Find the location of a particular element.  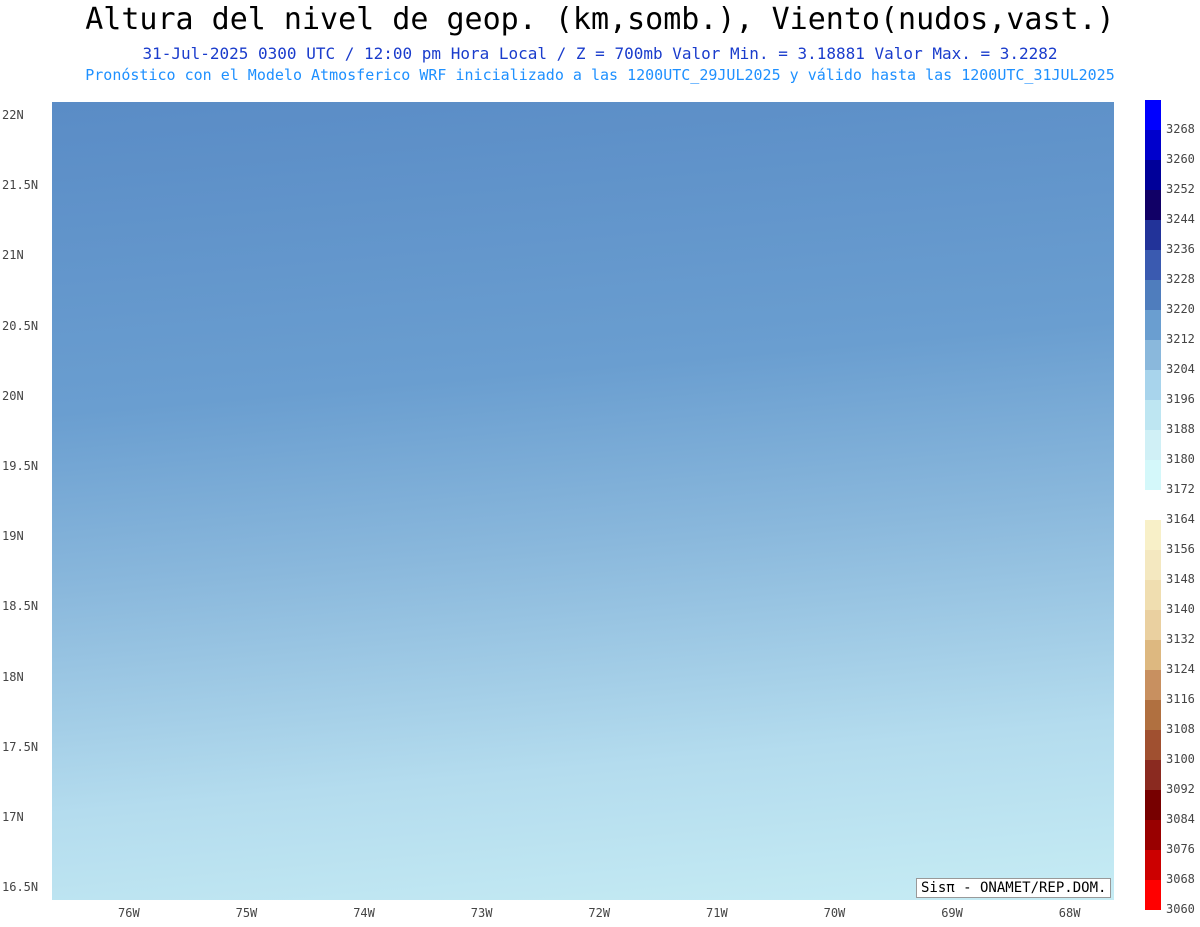

scale-label: 3268 is located at coordinates (1180, 129).